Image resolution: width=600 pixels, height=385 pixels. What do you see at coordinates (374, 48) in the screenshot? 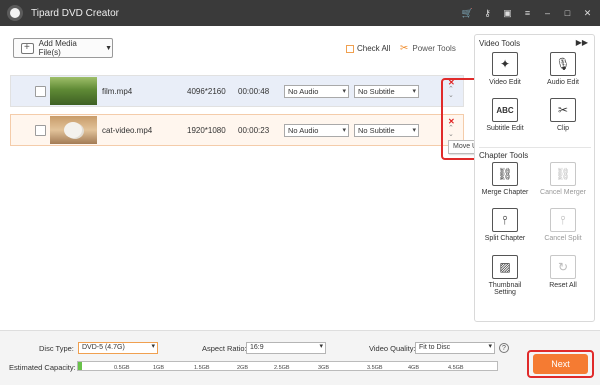
I see `check-all-label: Check All` at bounding box center [374, 48].